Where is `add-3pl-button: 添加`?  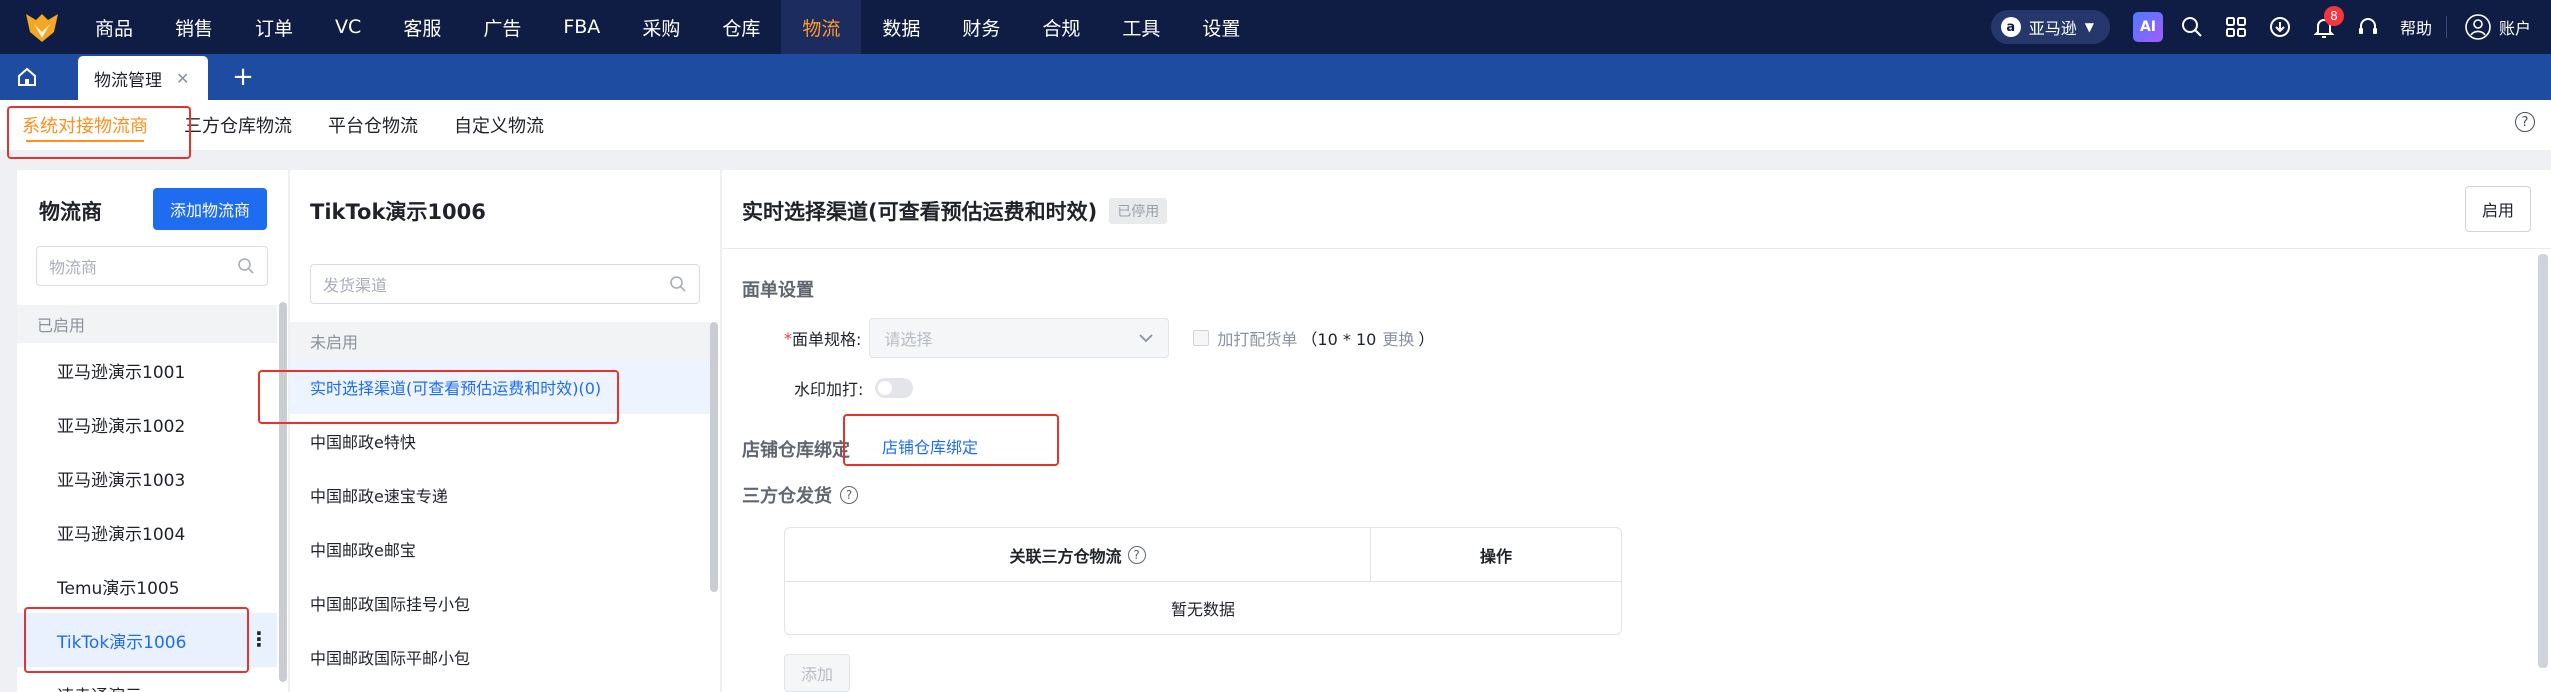
add-3pl-button: 添加 is located at coordinates (817, 673).